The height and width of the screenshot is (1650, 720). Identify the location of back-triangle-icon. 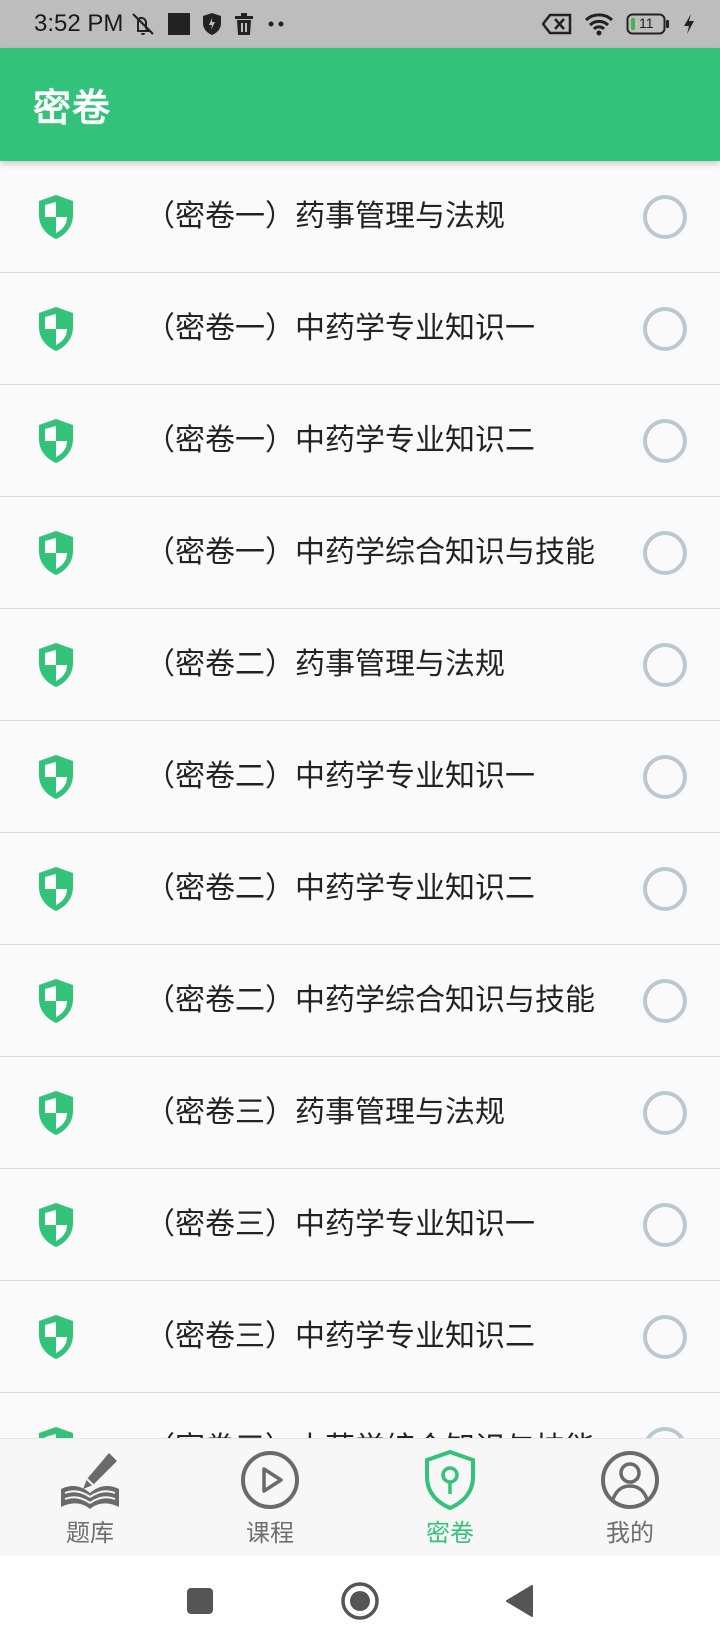
(520, 1603).